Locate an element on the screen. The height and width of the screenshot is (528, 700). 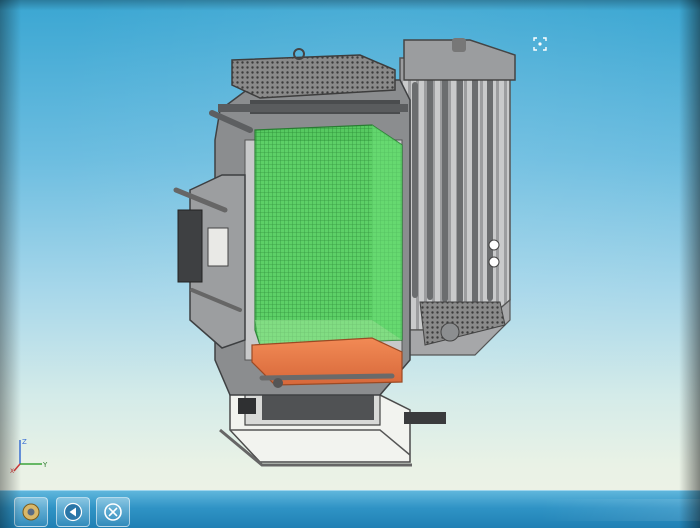
fit-view-button is located at coordinates (540, 44).